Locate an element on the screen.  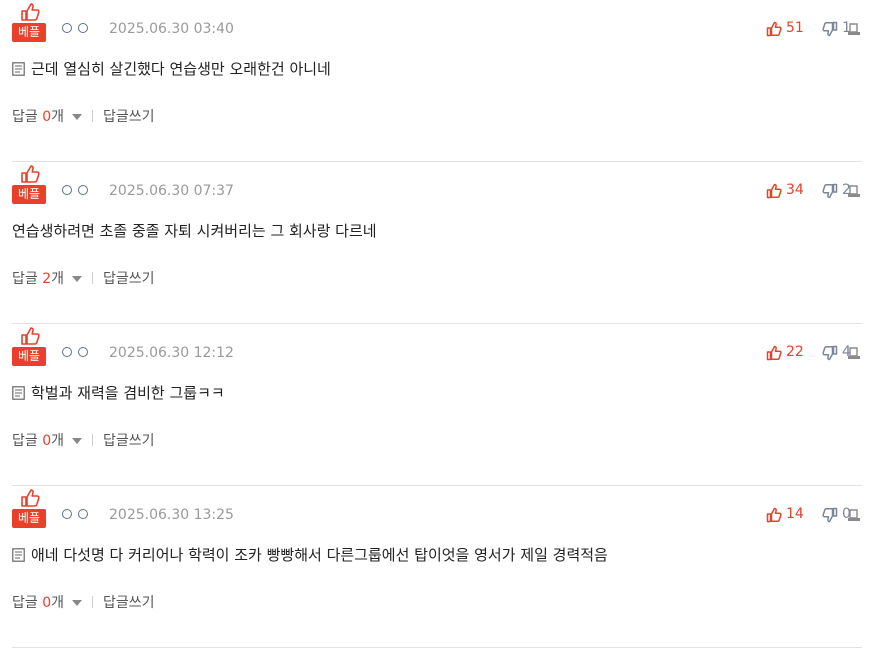
upvote-count: 14 is located at coordinates (795, 514).